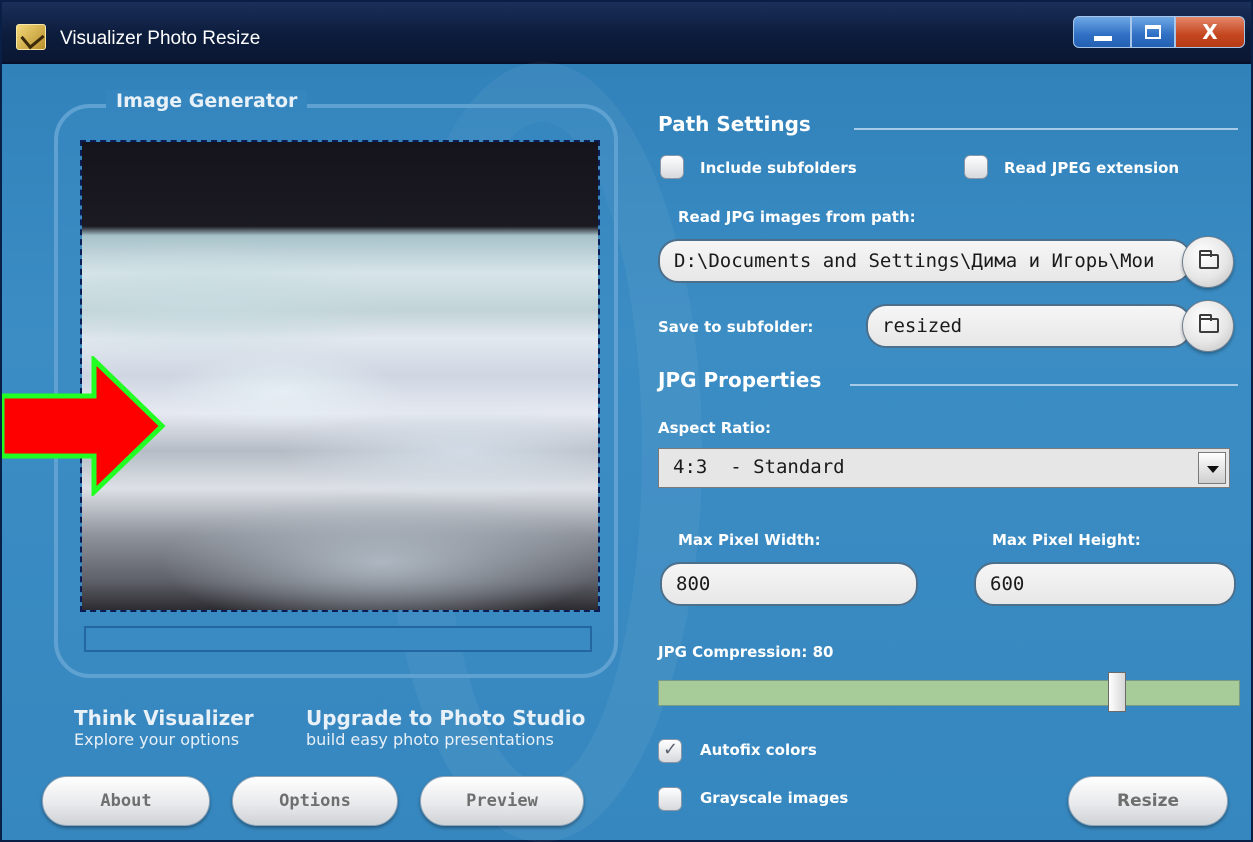 The height and width of the screenshot is (842, 1253). I want to click on browse-read-path-button, so click(1208, 262).